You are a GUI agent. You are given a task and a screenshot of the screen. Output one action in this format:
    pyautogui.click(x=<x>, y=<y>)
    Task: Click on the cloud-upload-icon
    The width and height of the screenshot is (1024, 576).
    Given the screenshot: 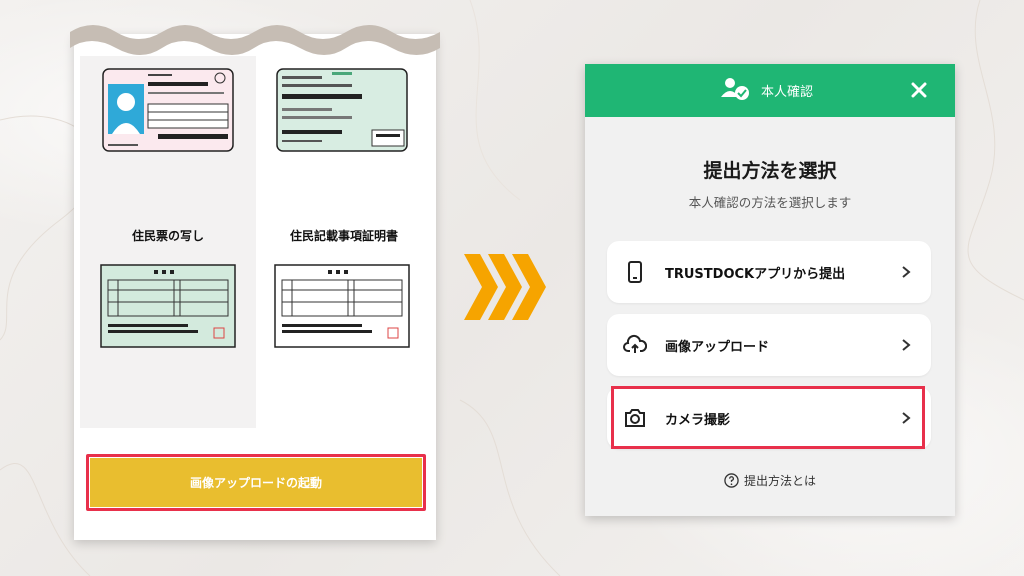 What is the action you would take?
    pyautogui.click(x=635, y=343)
    